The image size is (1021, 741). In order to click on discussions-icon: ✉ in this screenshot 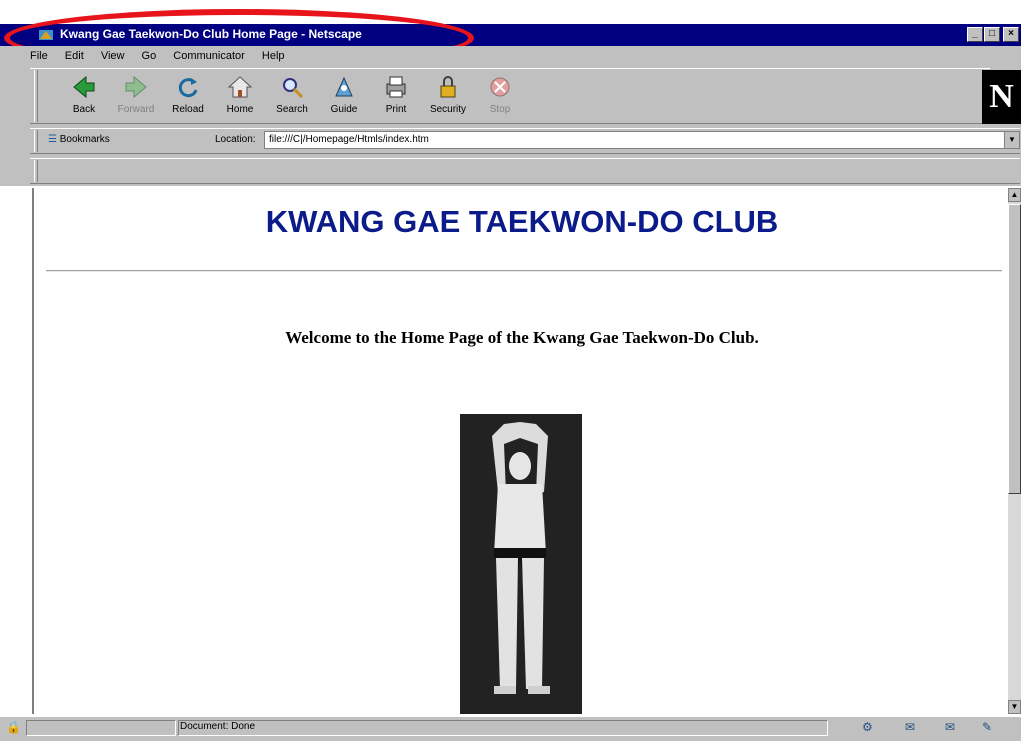, I will do `click(950, 727)`.